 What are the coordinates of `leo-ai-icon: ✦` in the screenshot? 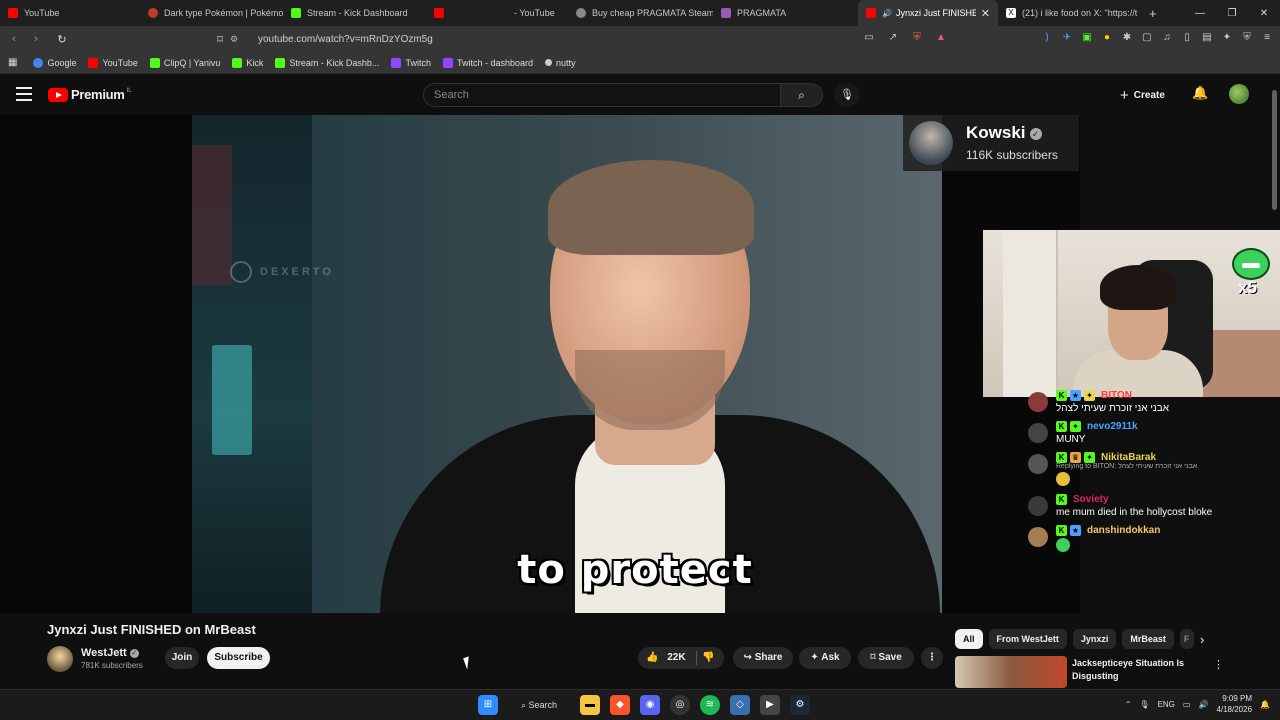 It's located at (1227, 38).